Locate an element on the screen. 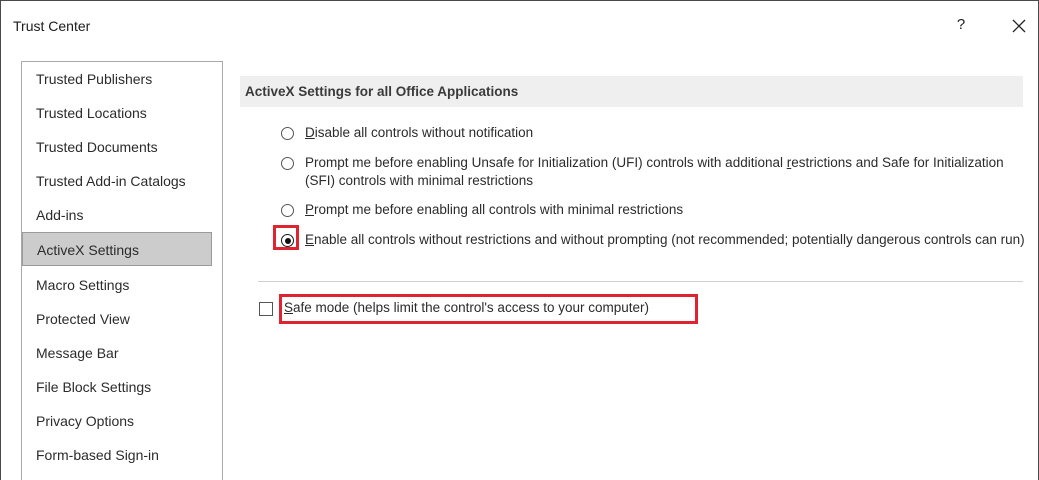 The image size is (1039, 480). sidebar-item-protected-view: Protected View is located at coordinates (122, 319).